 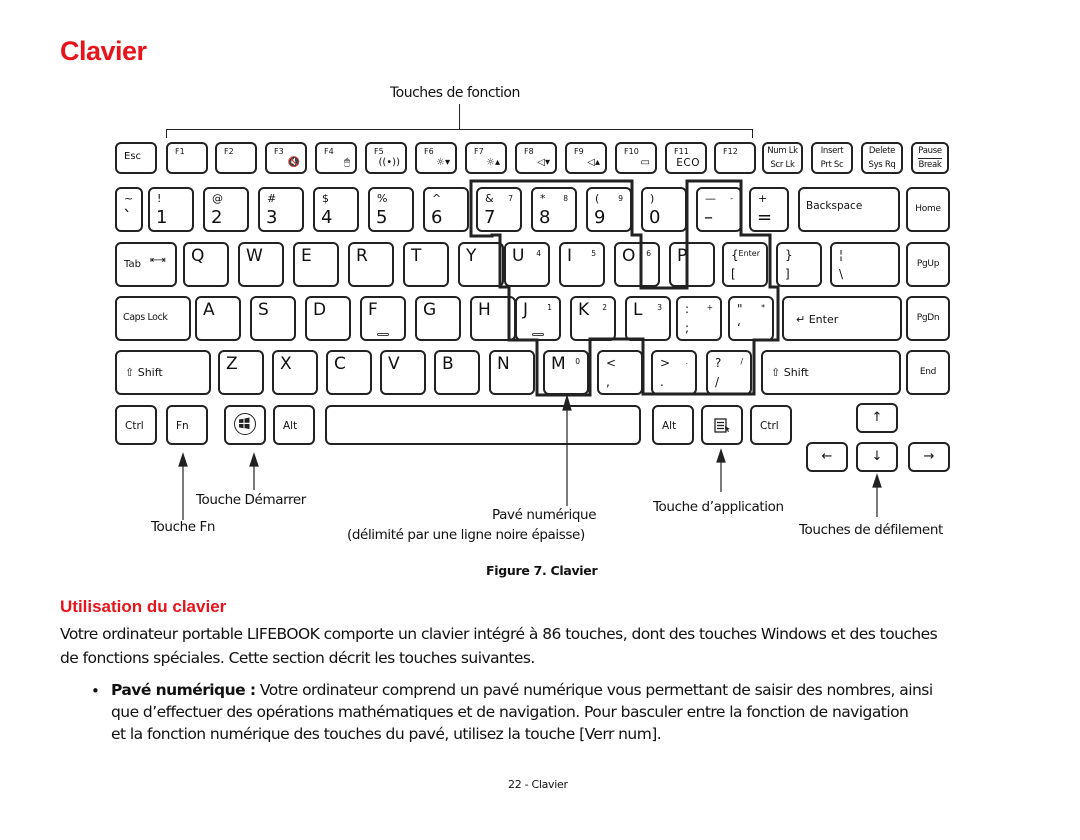 I want to click on callout-scroll-keys: Touches de défilement, so click(x=871, y=530).